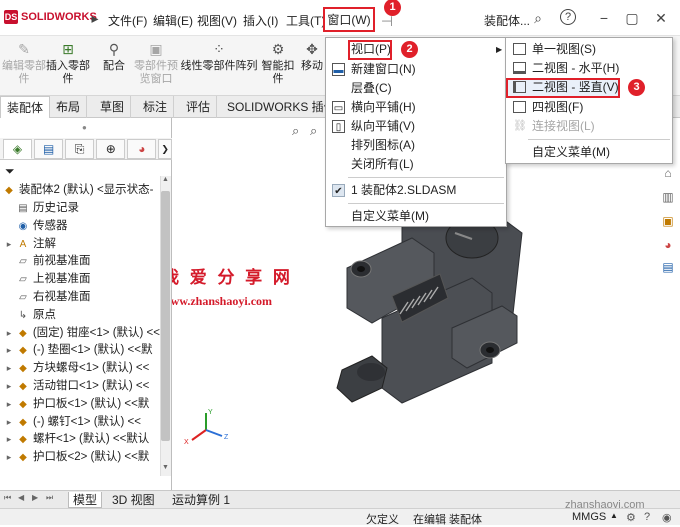 The width and height of the screenshot is (680, 527). What do you see at coordinates (111, 149) in the screenshot?
I see `dimxpert-tab-icon: ⊕` at bounding box center [111, 149].